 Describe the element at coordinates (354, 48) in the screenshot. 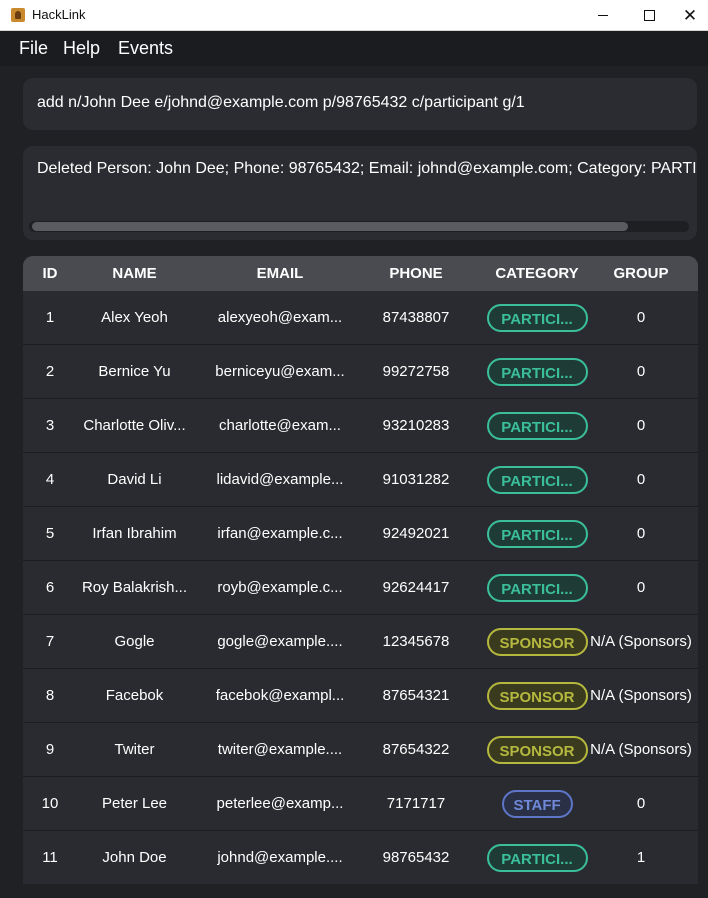

I see `menu-bar: File Help Events` at that location.